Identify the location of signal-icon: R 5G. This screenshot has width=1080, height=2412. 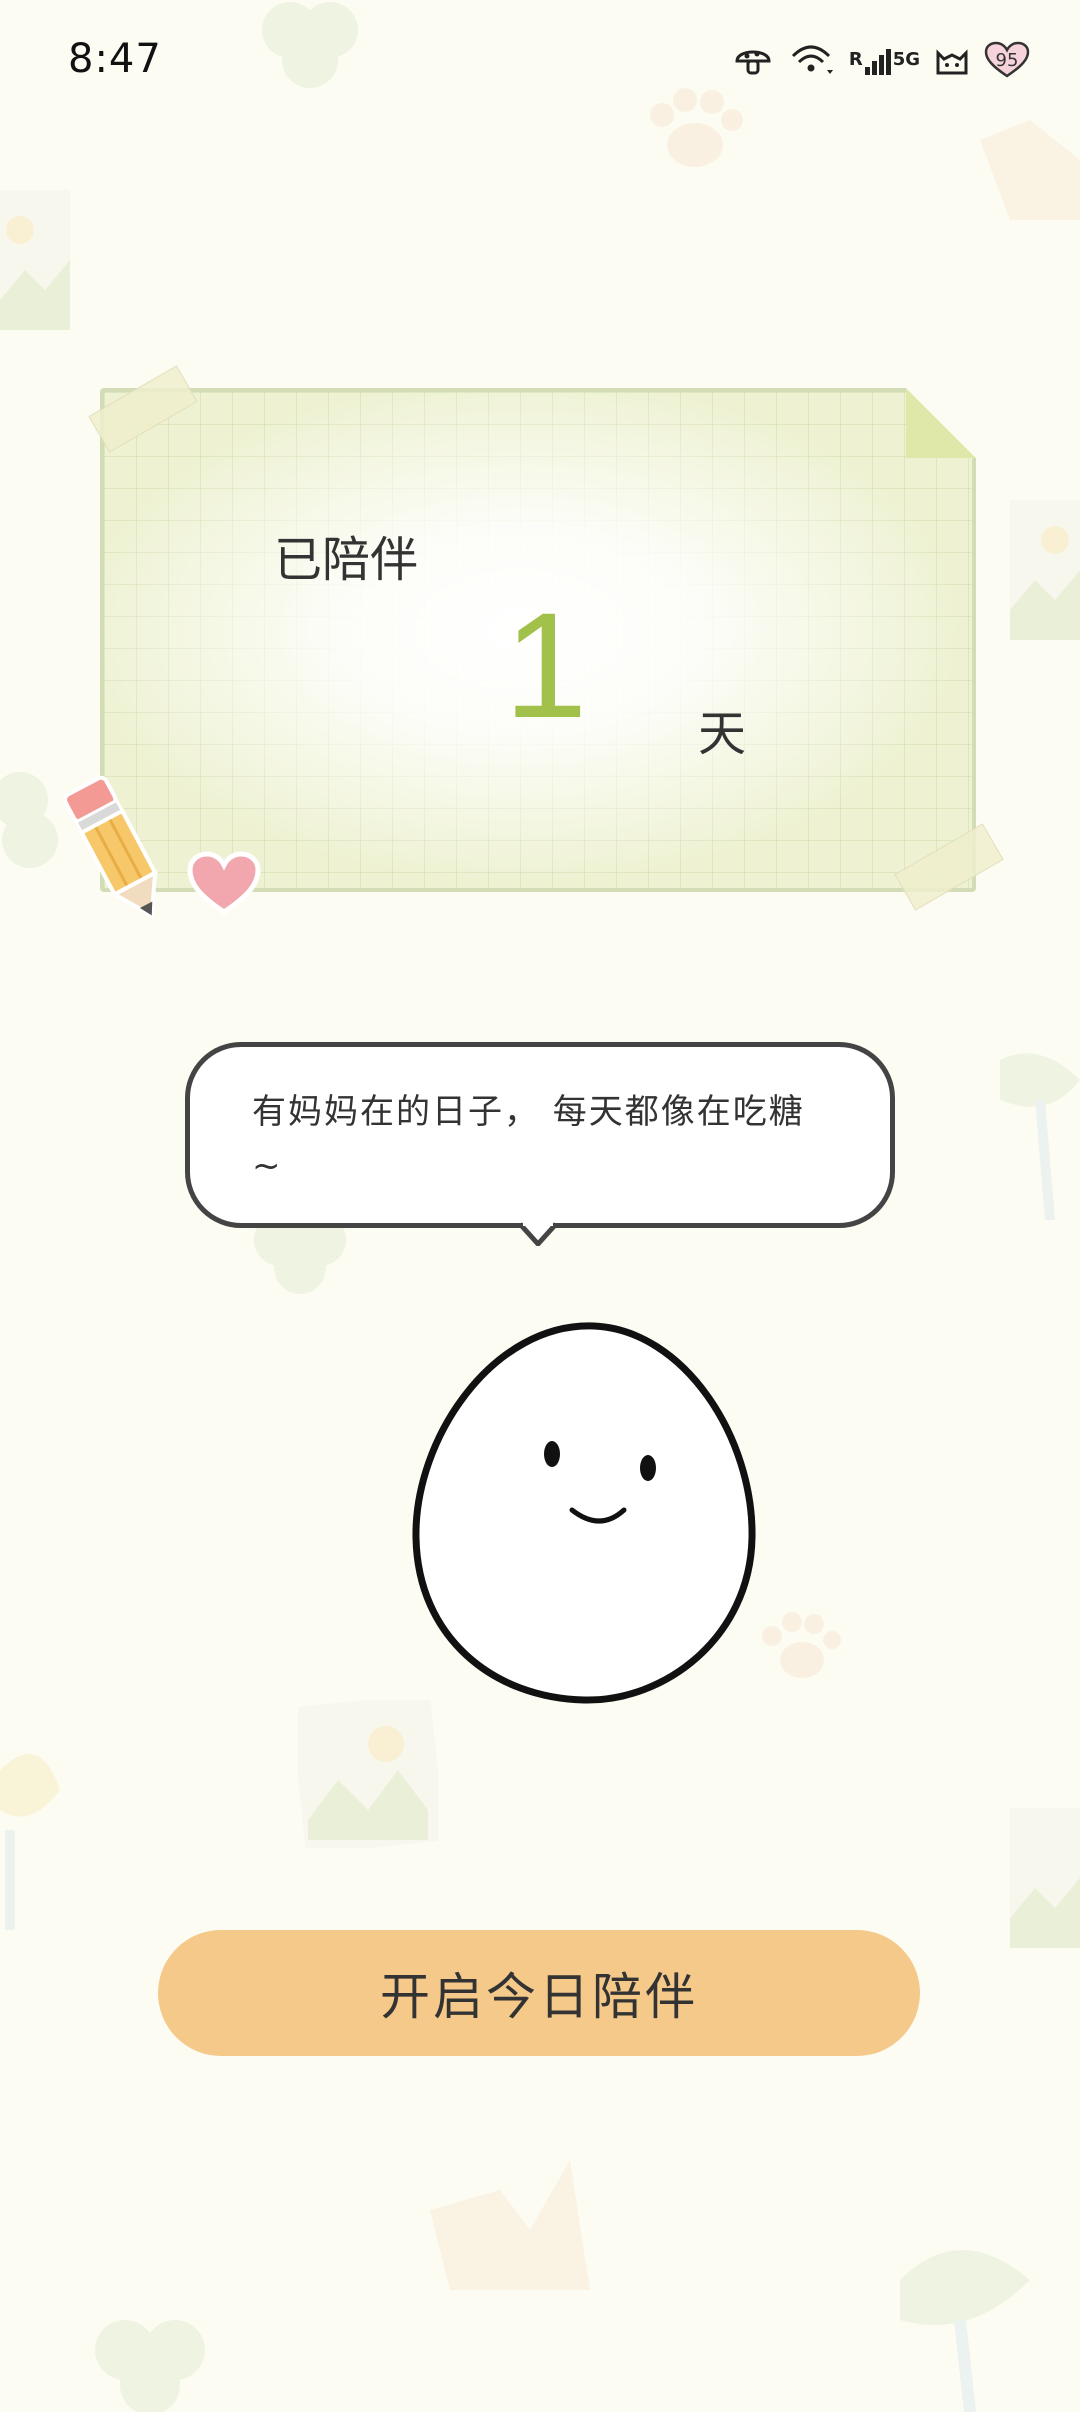
(884, 60).